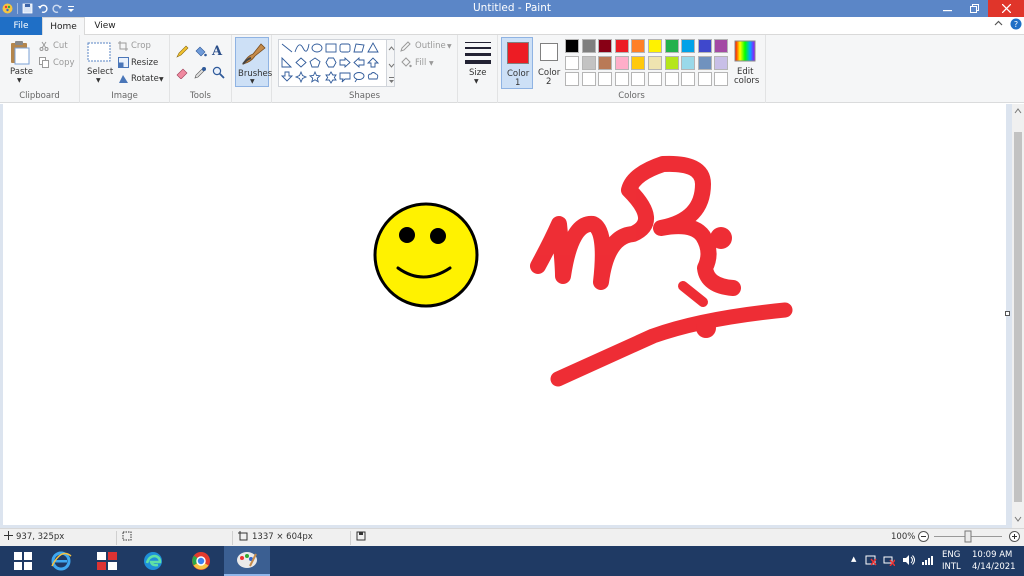 The height and width of the screenshot is (576, 1024). Describe the element at coordinates (161, 79) in the screenshot. I see `rotate-dropdown-icon: ▼` at that location.